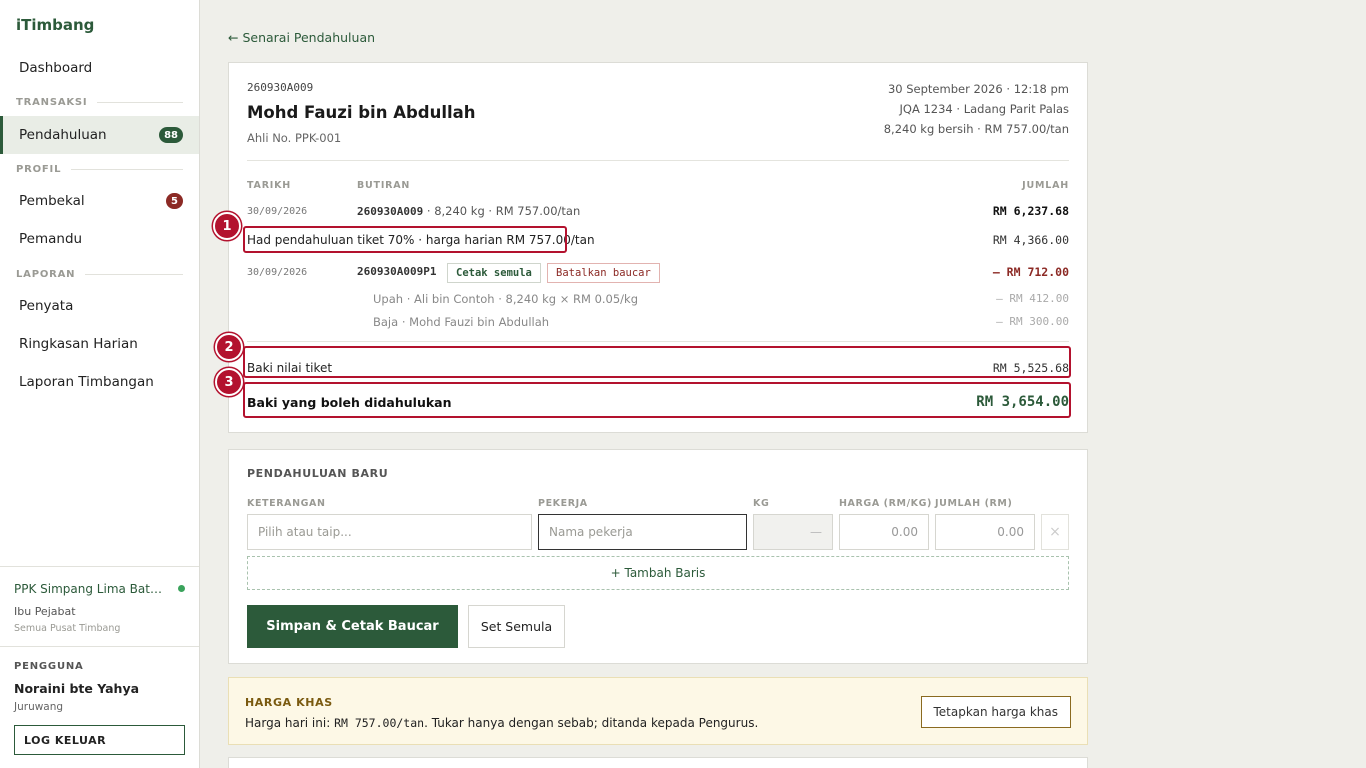  What do you see at coordinates (227, 226) in the screenshot?
I see `annotation-marker: 1` at bounding box center [227, 226].